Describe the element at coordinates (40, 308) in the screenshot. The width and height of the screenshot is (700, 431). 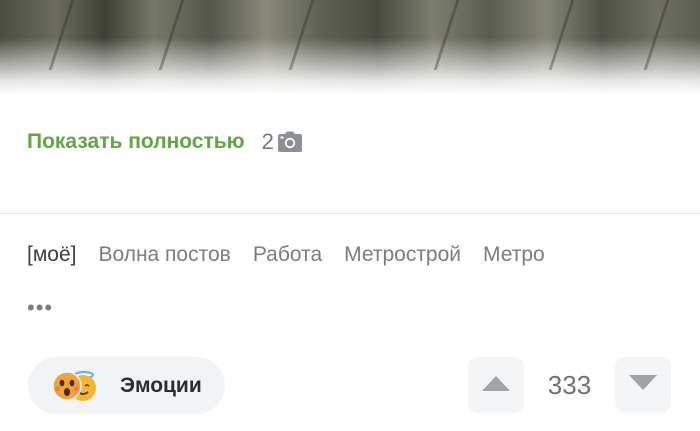
I see `more-tags-button: •••` at that location.